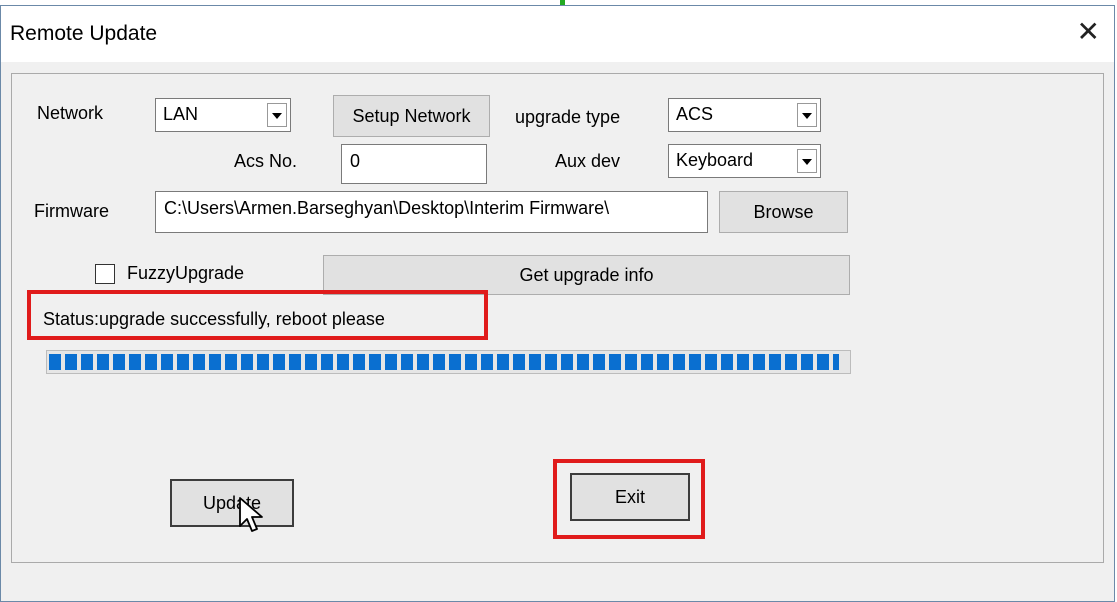  I want to click on window-title: Remote Update, so click(84, 33).